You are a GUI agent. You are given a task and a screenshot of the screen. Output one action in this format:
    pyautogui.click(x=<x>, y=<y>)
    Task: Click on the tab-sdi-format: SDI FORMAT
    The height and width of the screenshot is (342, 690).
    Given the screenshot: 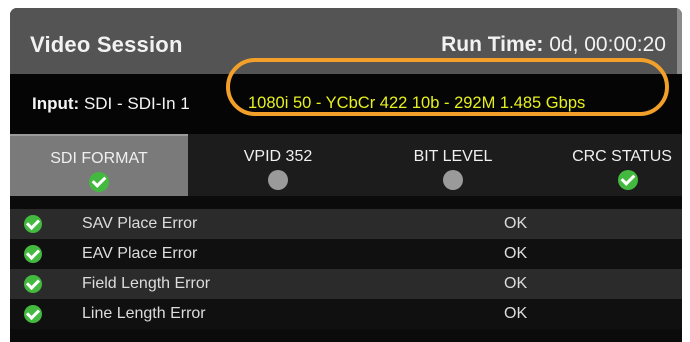 What is the action you would take?
    pyautogui.click(x=99, y=165)
    